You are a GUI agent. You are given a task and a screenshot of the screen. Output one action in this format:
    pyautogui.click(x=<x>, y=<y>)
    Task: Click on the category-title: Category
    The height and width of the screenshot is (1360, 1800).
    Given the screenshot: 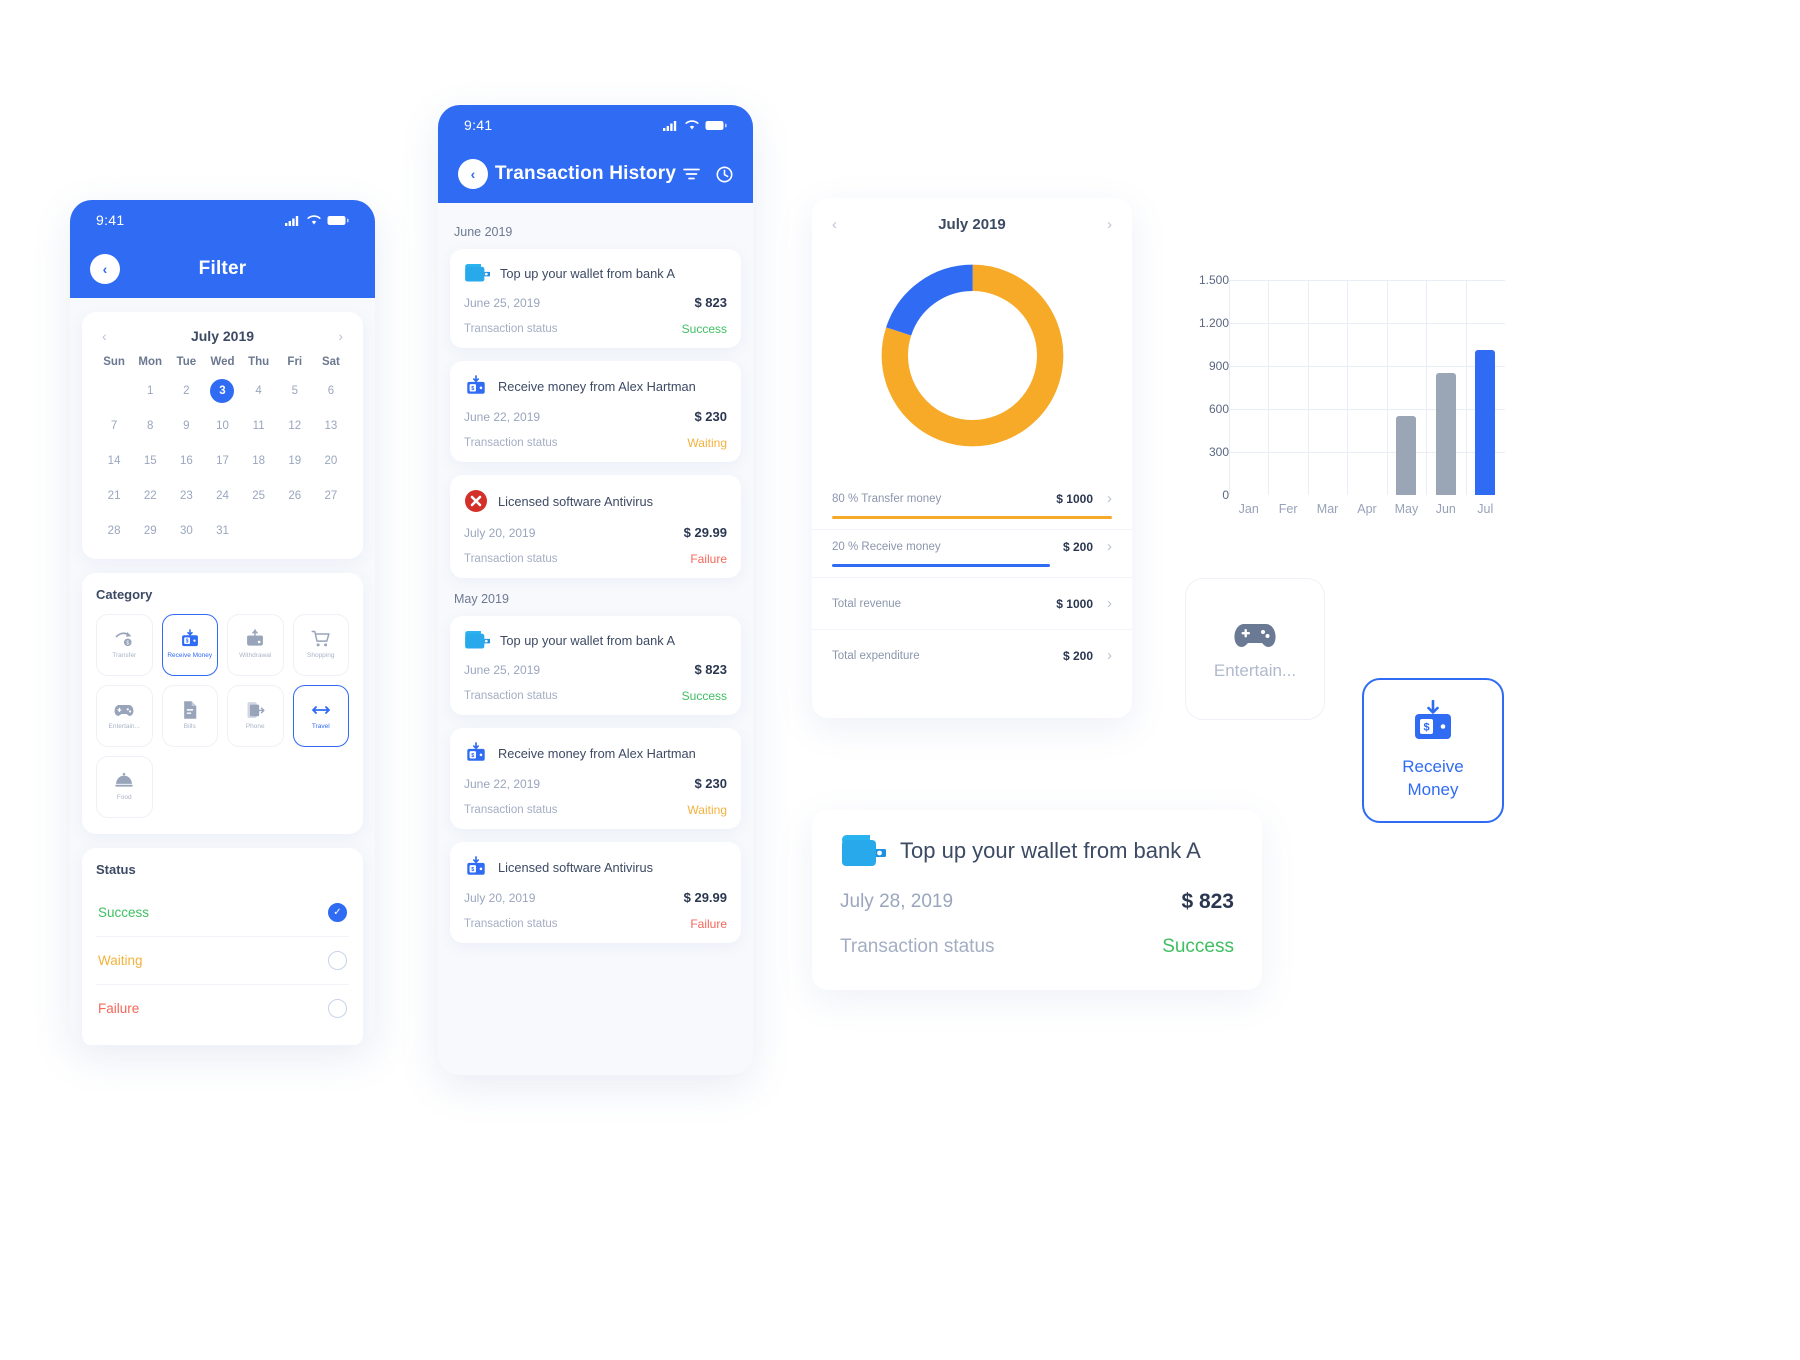 What is the action you would take?
    pyautogui.click(x=124, y=594)
    